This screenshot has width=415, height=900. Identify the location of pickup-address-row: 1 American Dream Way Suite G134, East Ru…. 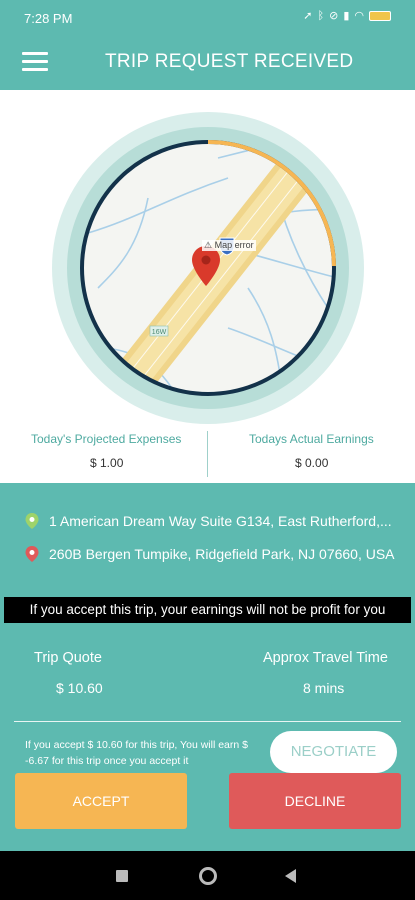
(214, 521).